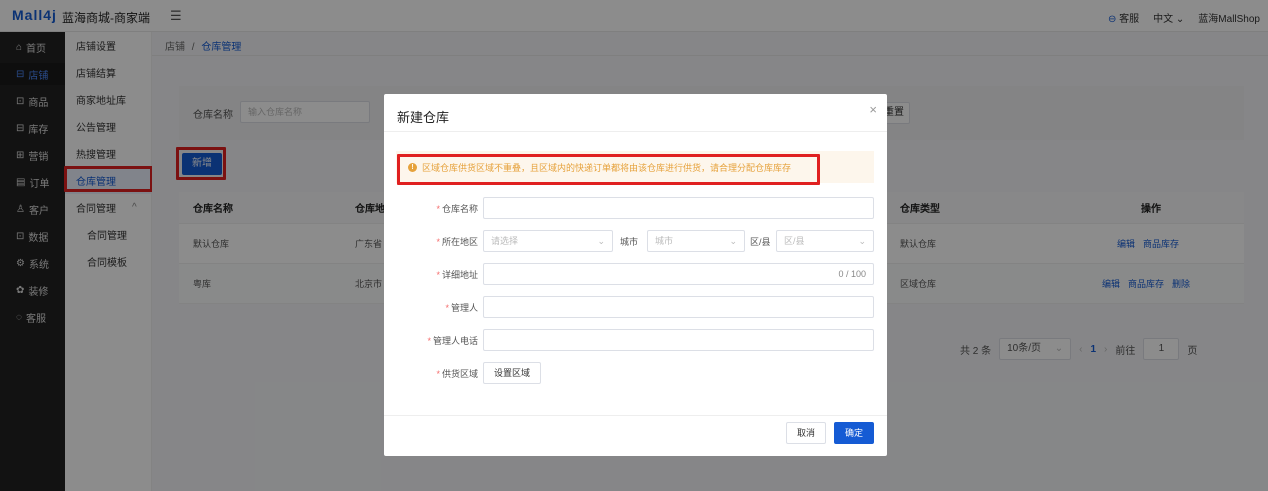 This screenshot has height=491, width=1268. I want to click on manager-input, so click(678, 307).